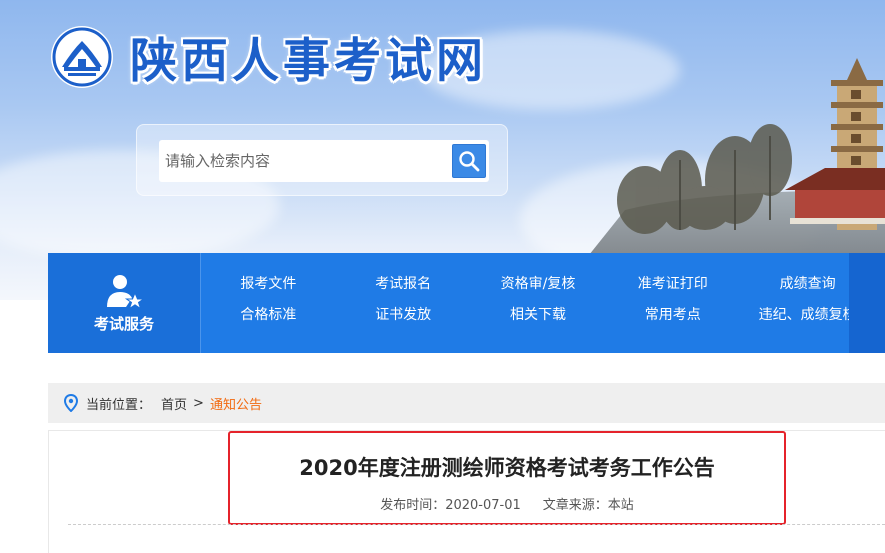  I want to click on nav-link-exam-documents: 报考文件, so click(268, 288).